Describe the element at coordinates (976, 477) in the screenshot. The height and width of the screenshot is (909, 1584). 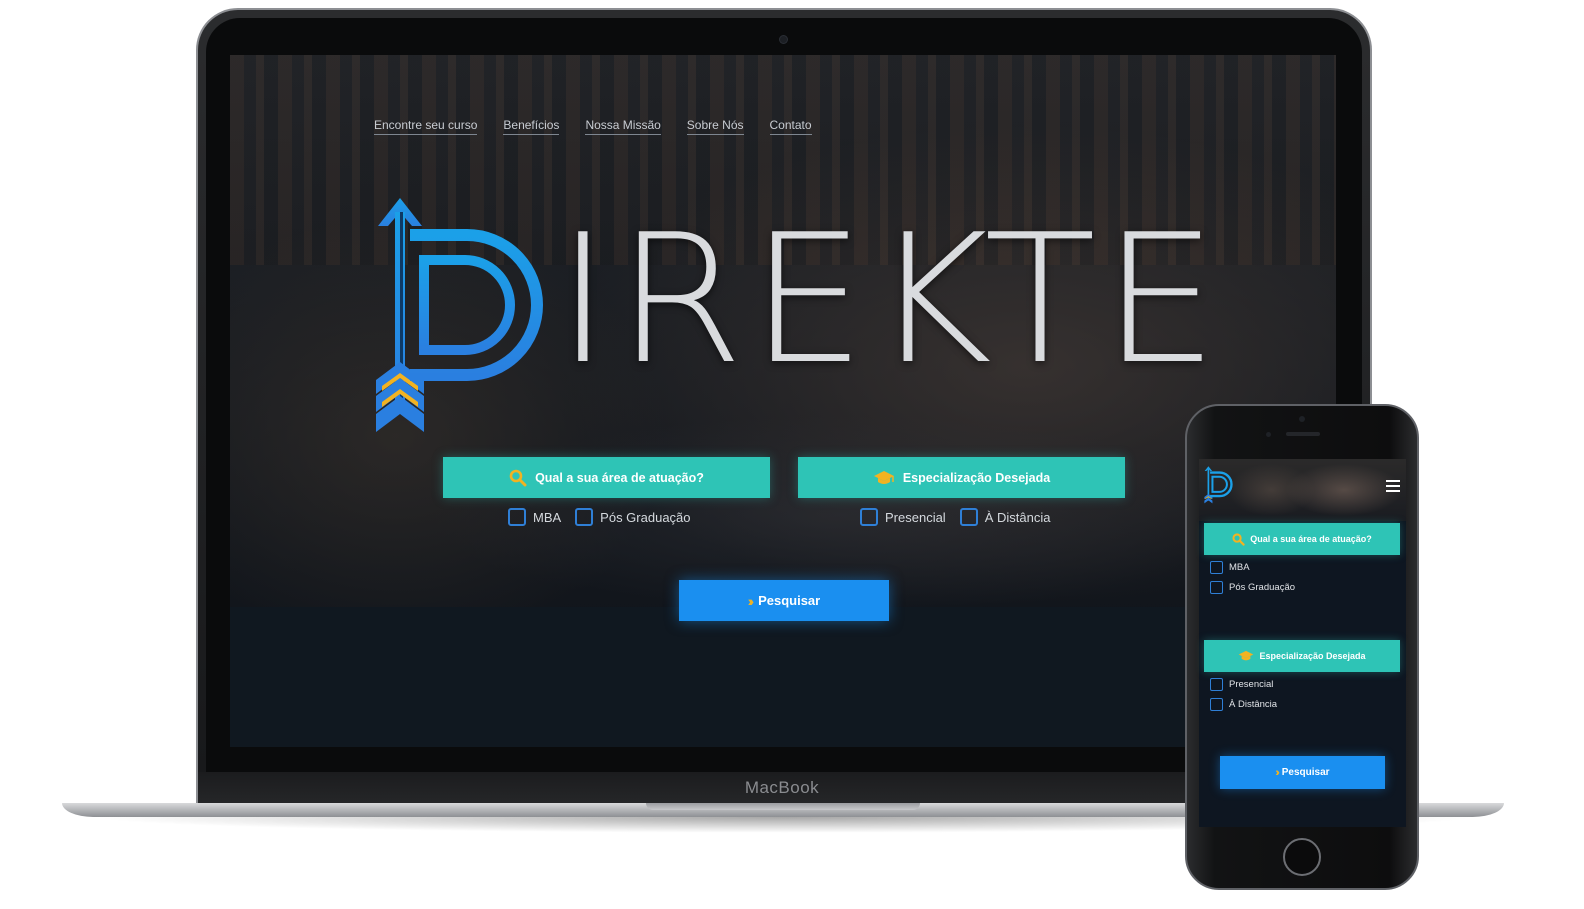
I see `specialization-filter-label: Especialização Desejada` at that location.